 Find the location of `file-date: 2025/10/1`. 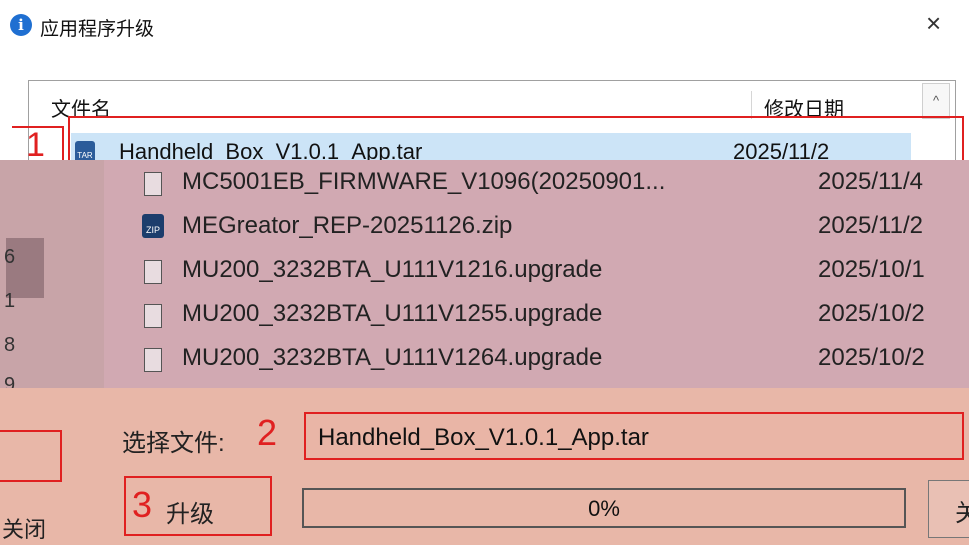

file-date: 2025/10/1 is located at coordinates (871, 269).